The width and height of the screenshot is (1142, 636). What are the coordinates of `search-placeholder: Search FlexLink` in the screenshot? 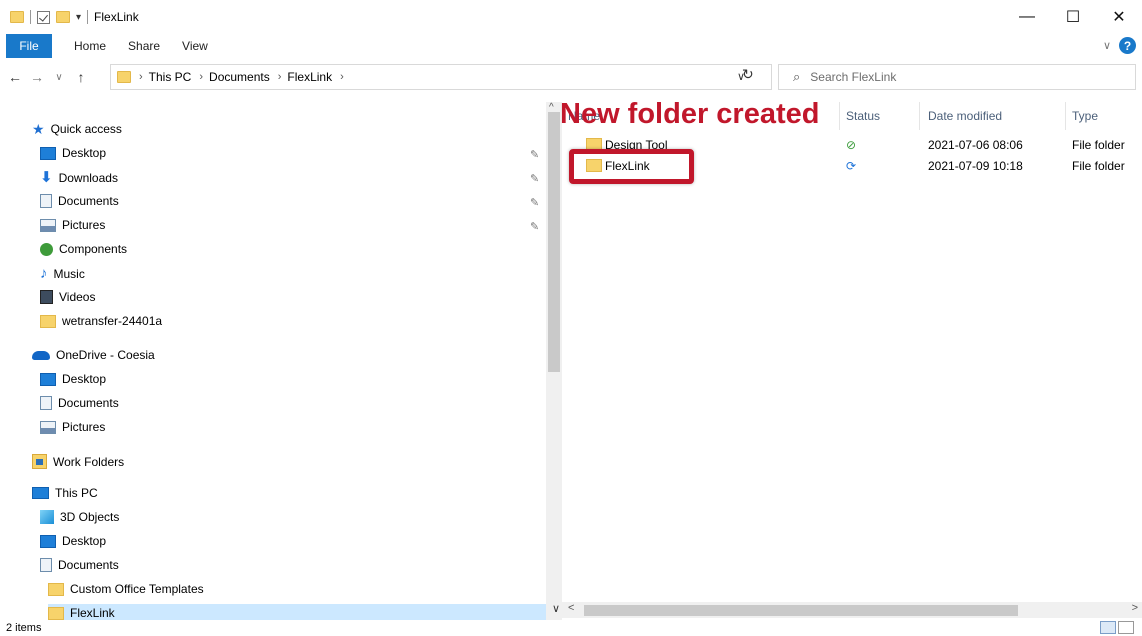 It's located at (853, 77).